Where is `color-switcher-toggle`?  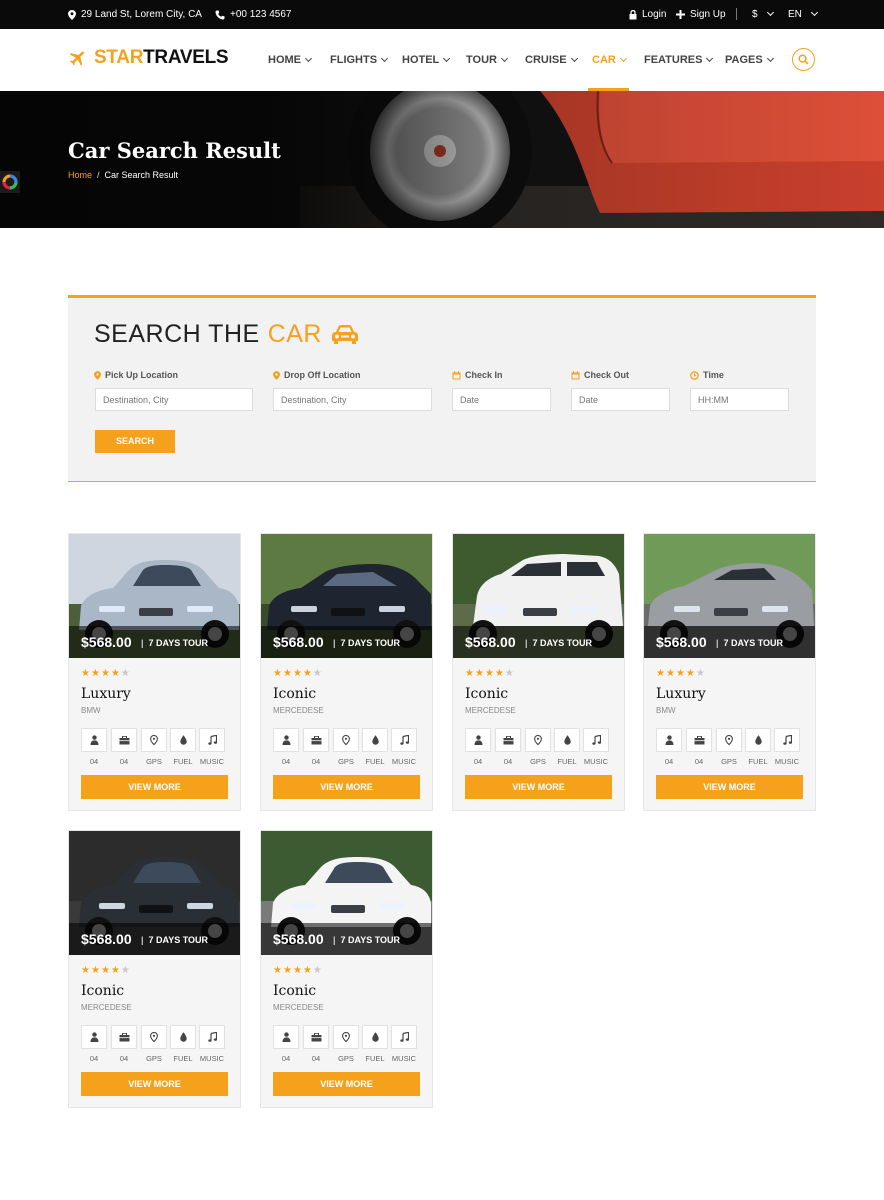 color-switcher-toggle is located at coordinates (10, 182).